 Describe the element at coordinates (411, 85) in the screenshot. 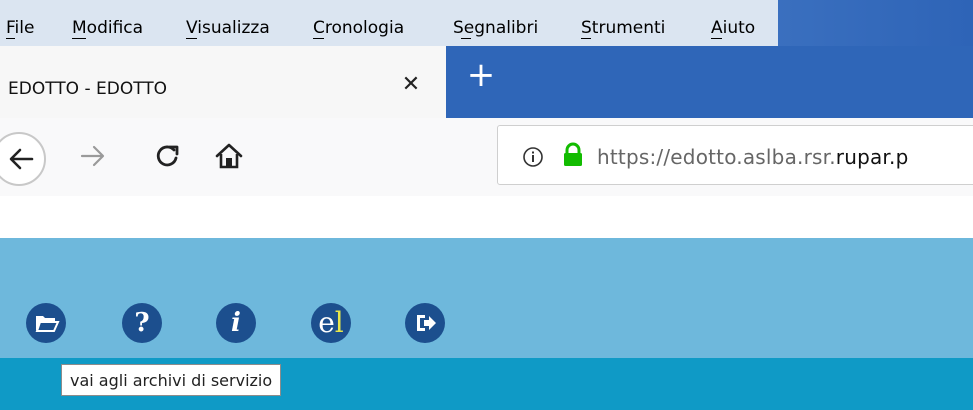

I see `close-icon: ✕` at that location.